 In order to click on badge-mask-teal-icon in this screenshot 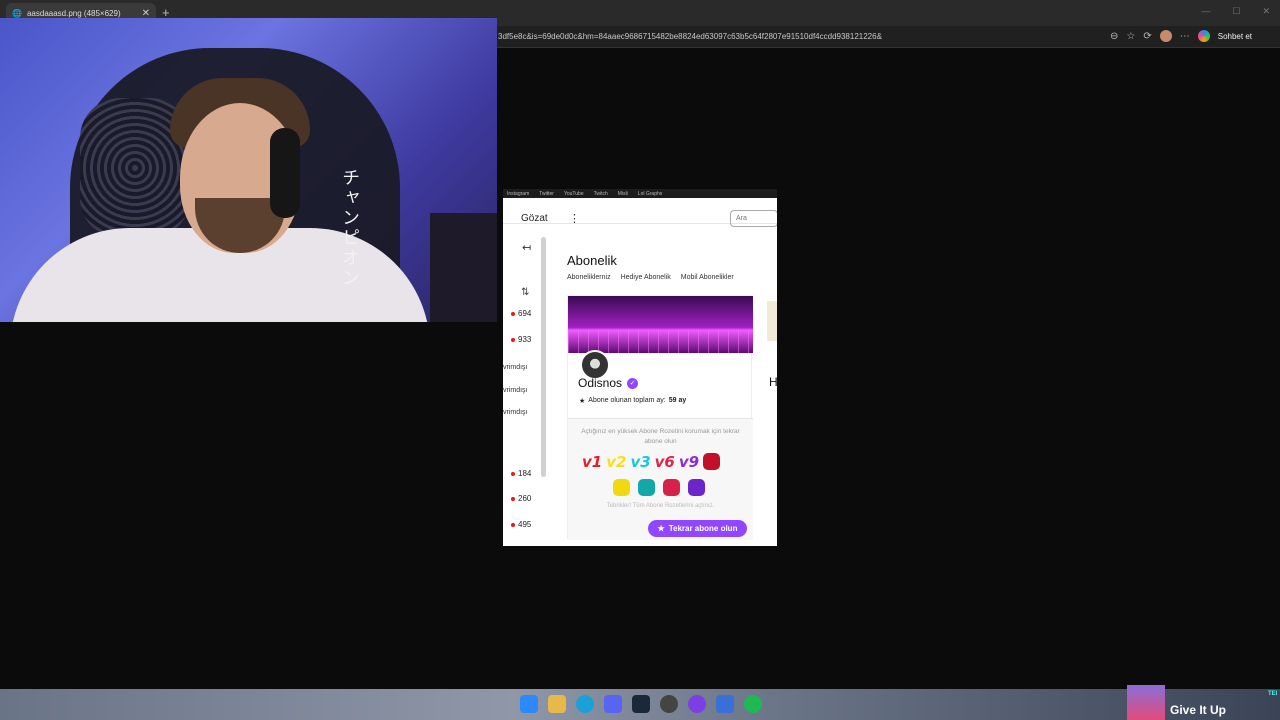, I will do `click(646, 487)`.